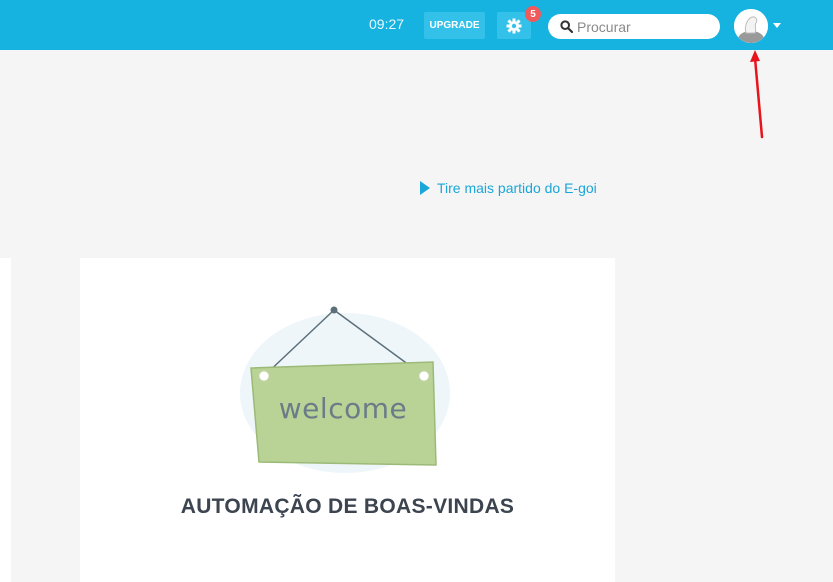  Describe the element at coordinates (454, 25) in the screenshot. I see `upgrade-button: UPGRADE` at that location.